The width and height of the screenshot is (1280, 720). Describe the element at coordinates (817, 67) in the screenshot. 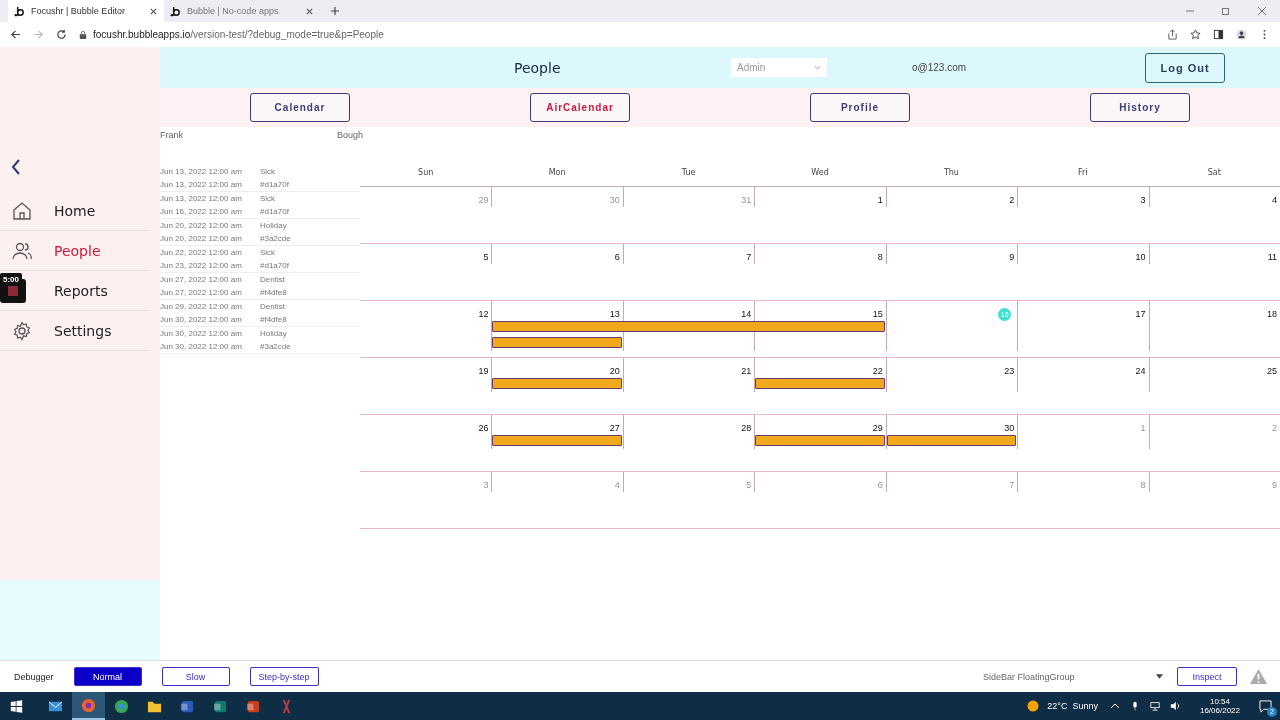

I see `chevron-icon` at that location.